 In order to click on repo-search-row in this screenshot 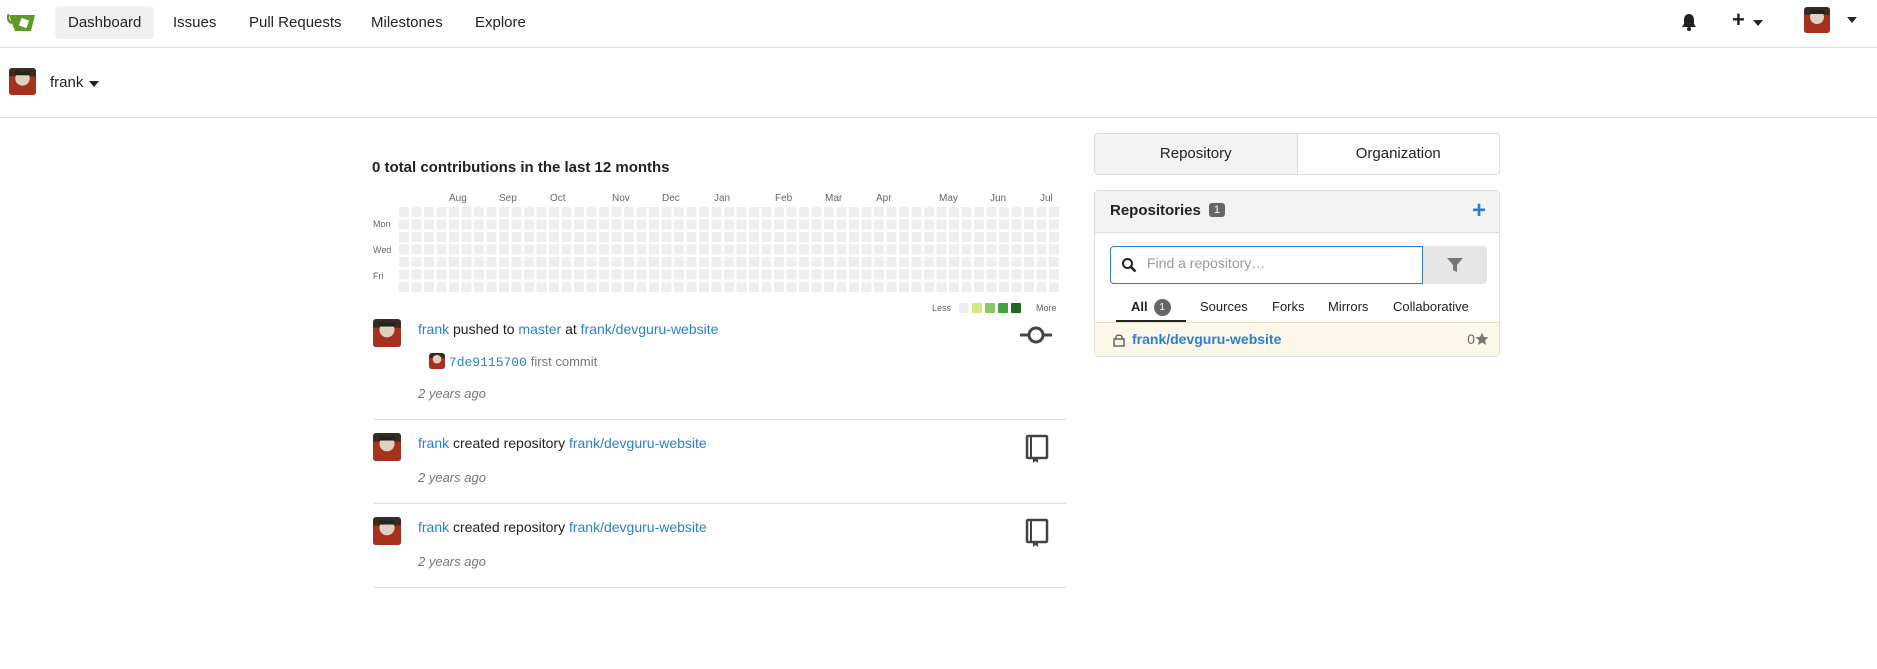, I will do `click(1298, 265)`.